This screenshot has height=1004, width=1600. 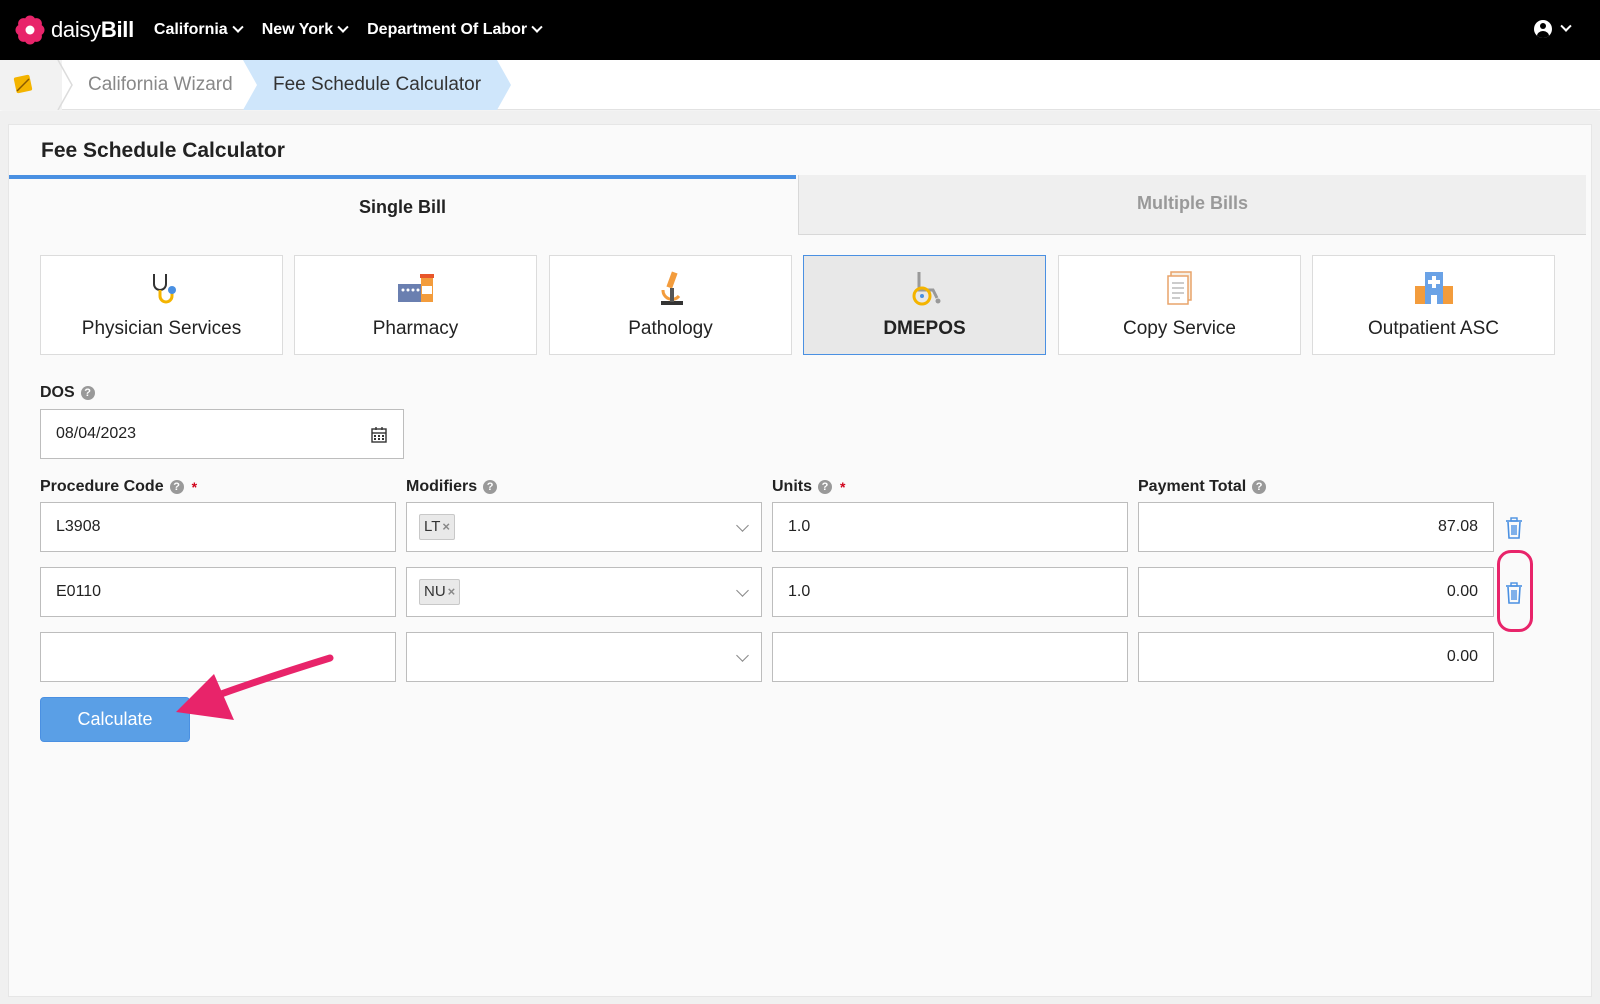 I want to click on nav-menu-california: California, so click(x=199, y=30).